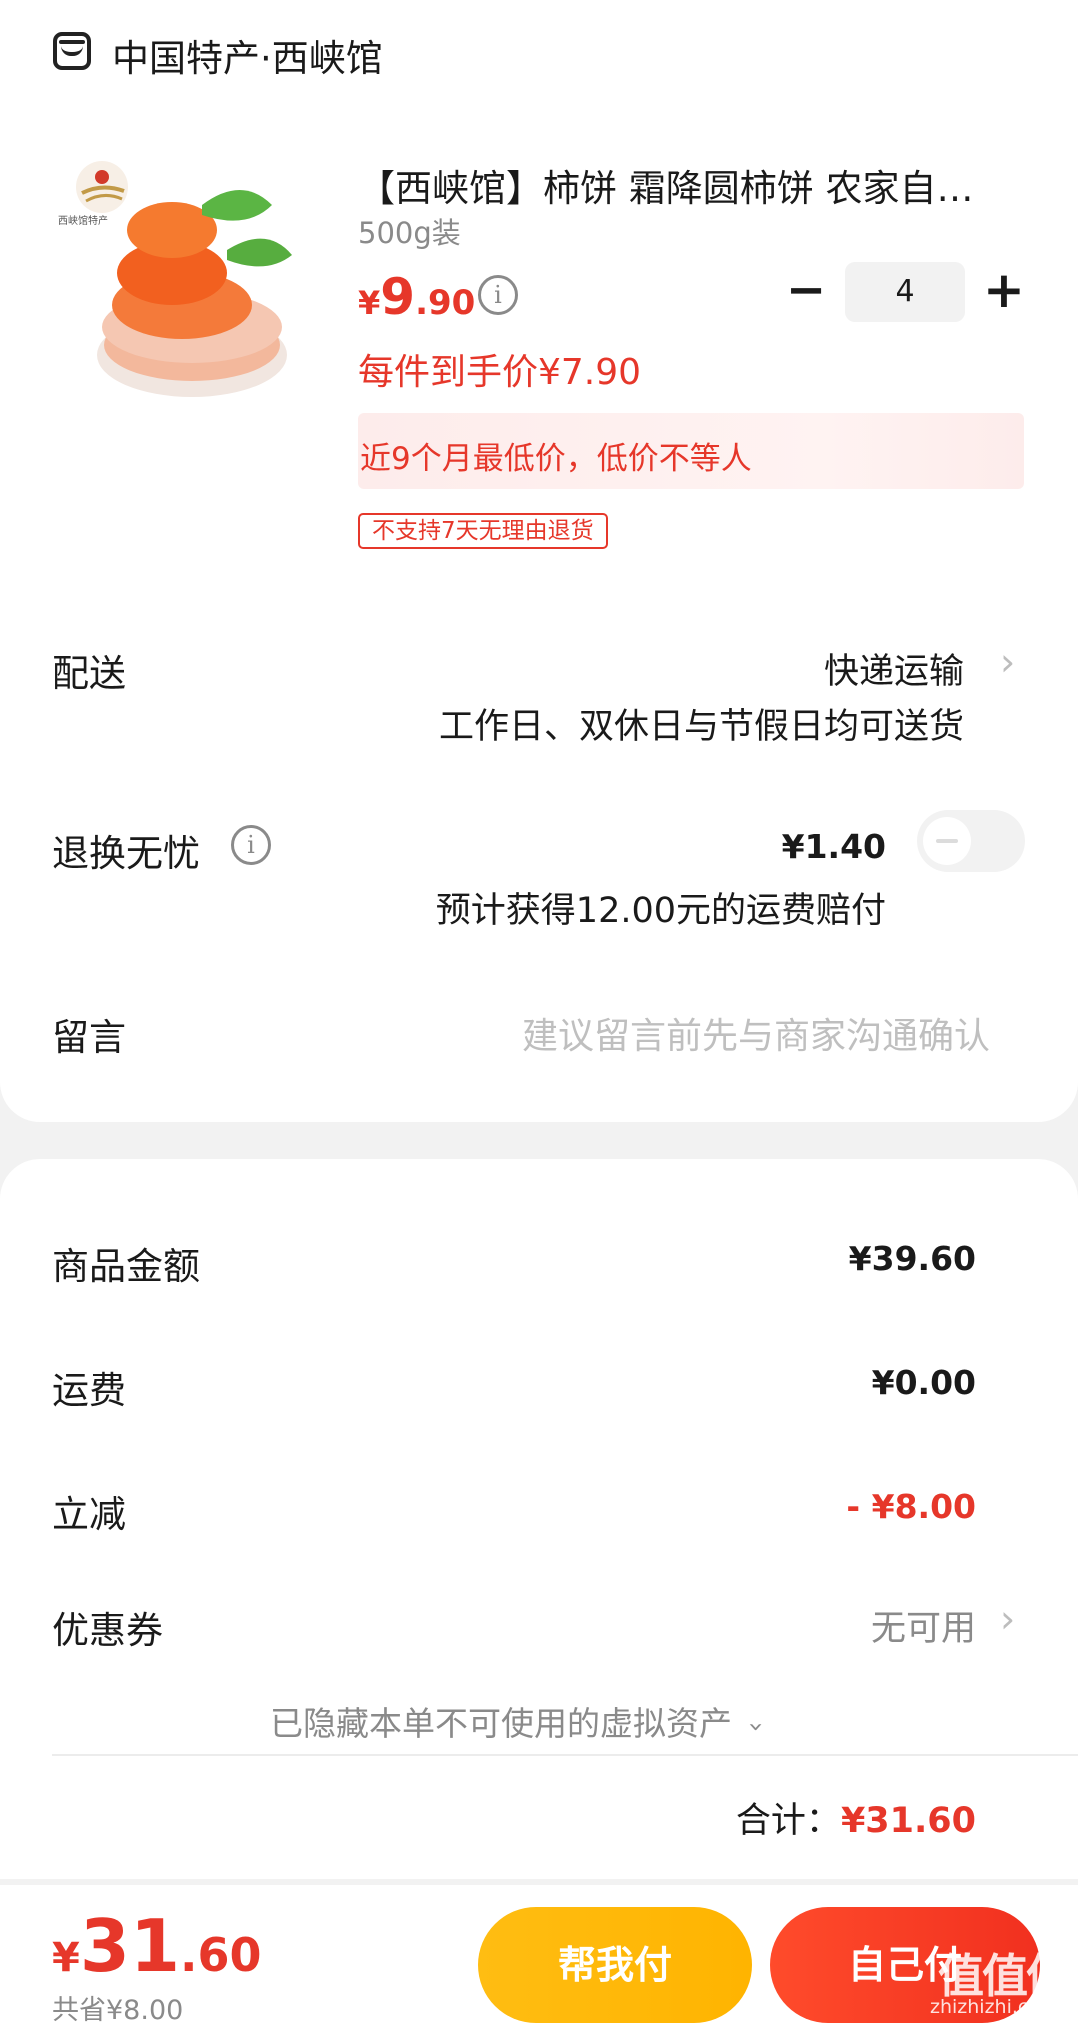 The image size is (1078, 2027). I want to click on total-label: 合计：, so click(788, 1821).